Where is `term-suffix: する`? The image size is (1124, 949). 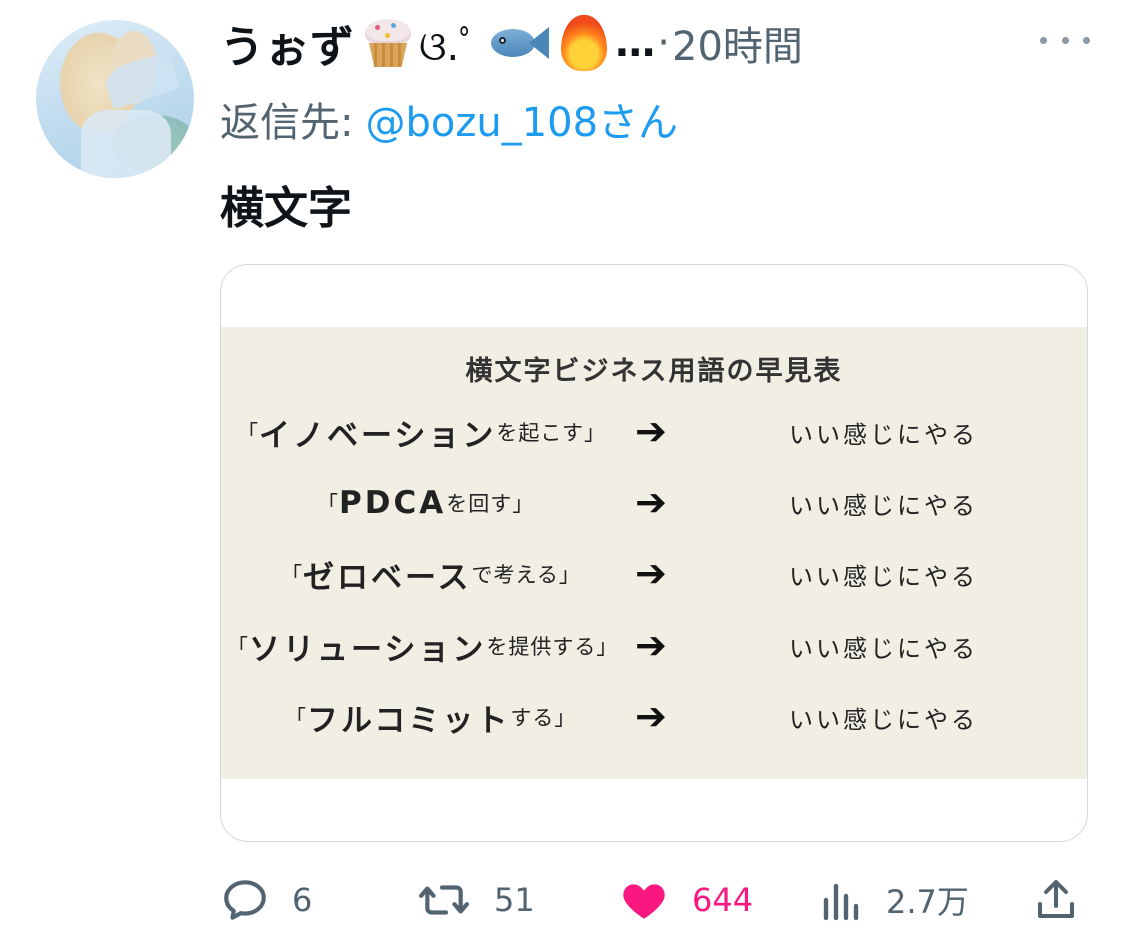
term-suffix: する is located at coordinates (532, 718).